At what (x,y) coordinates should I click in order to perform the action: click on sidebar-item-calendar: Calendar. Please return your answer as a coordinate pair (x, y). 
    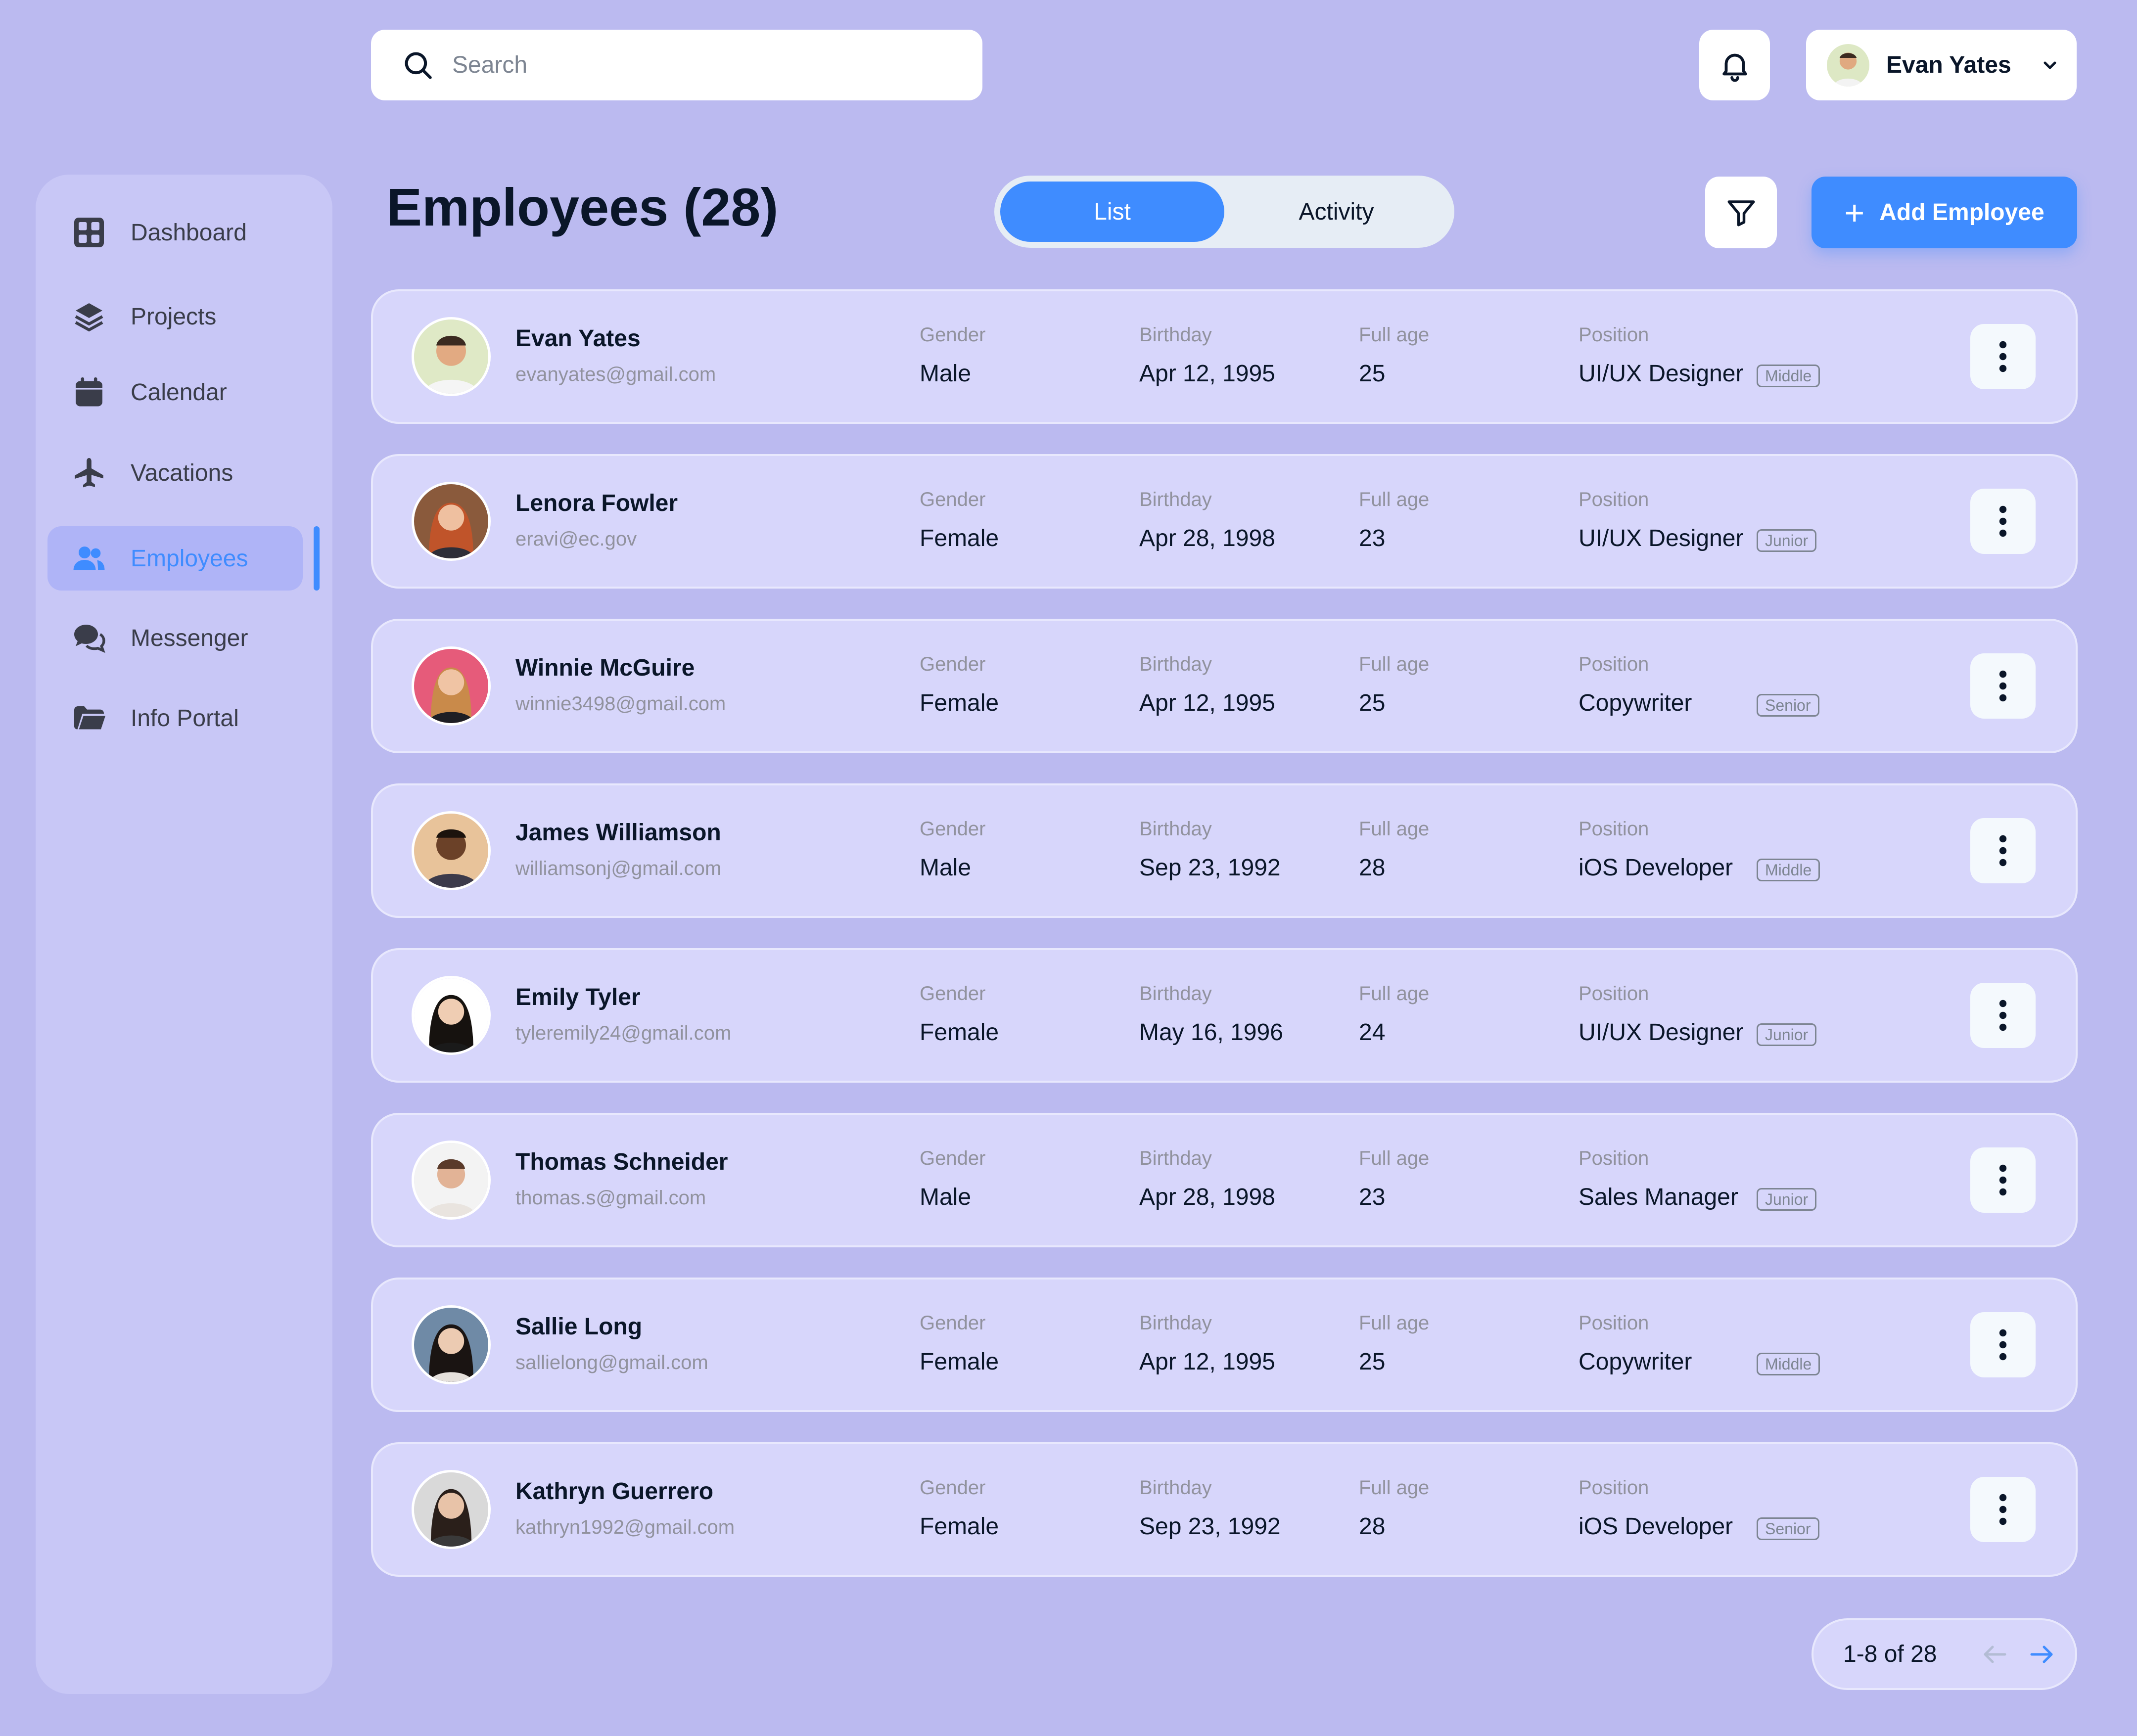
    Looking at the image, I should click on (193, 392).